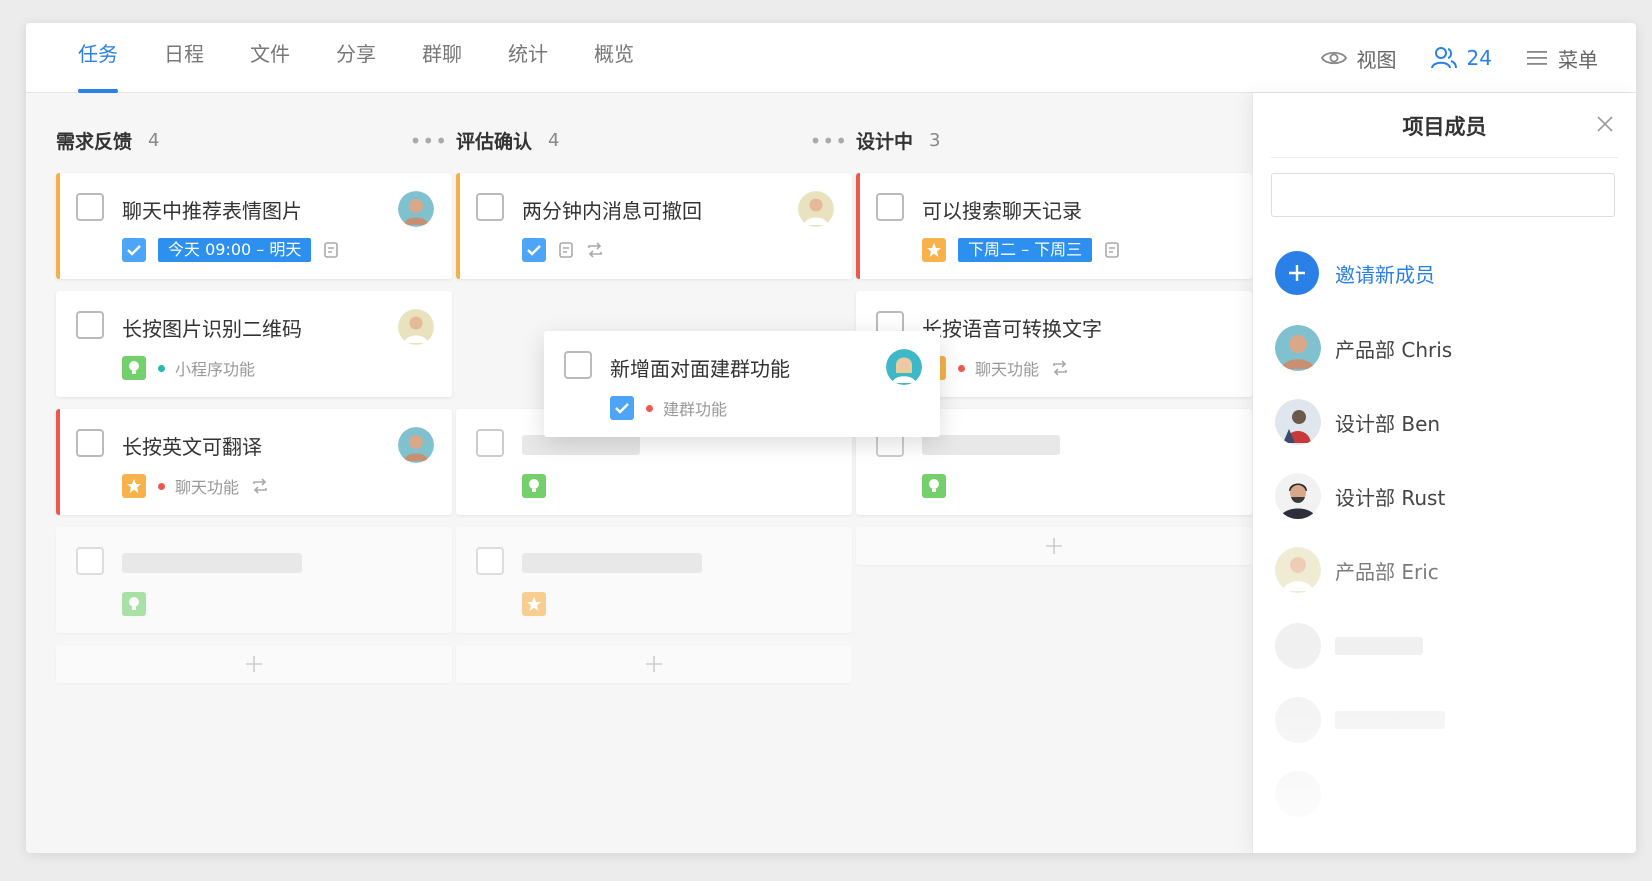 This screenshot has height=881, width=1652. What do you see at coordinates (331, 250) in the screenshot?
I see `note-icon` at bounding box center [331, 250].